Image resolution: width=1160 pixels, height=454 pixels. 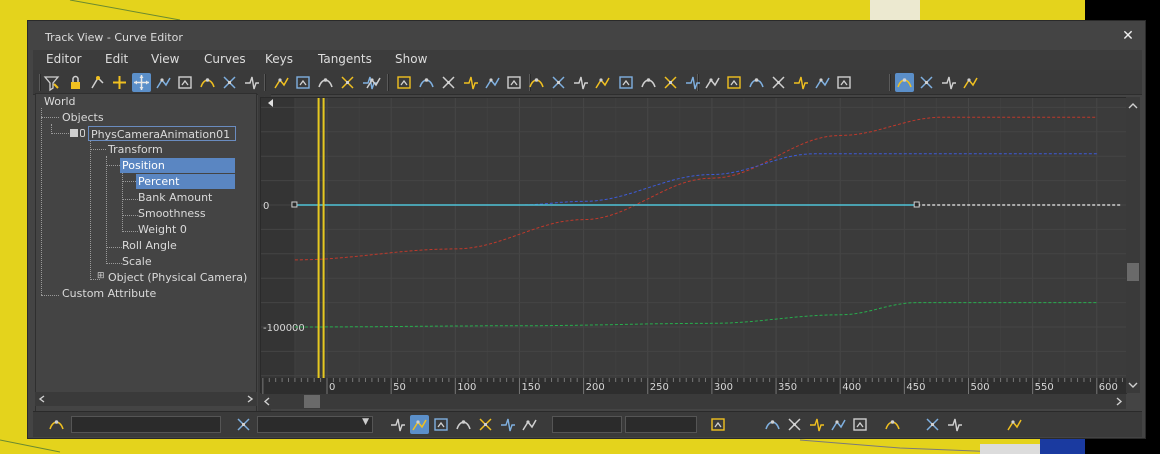 I want to click on pan-icon, so click(x=838, y=424).